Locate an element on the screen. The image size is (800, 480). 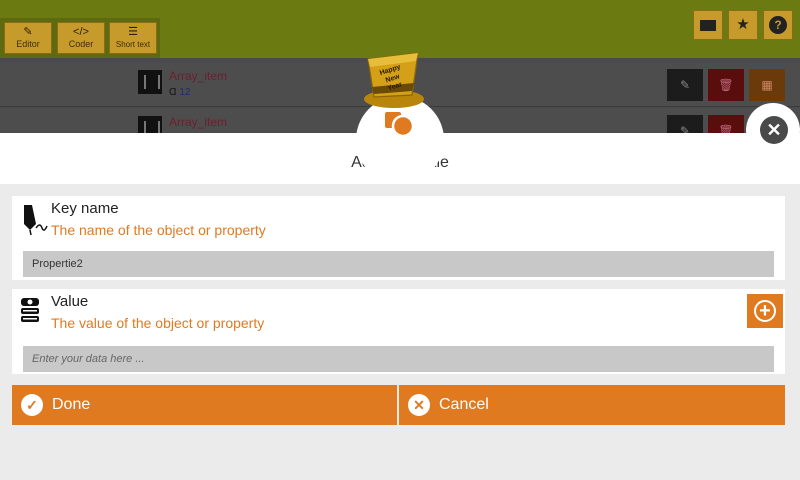
plus-circle-icon: + is located at coordinates (765, 311).